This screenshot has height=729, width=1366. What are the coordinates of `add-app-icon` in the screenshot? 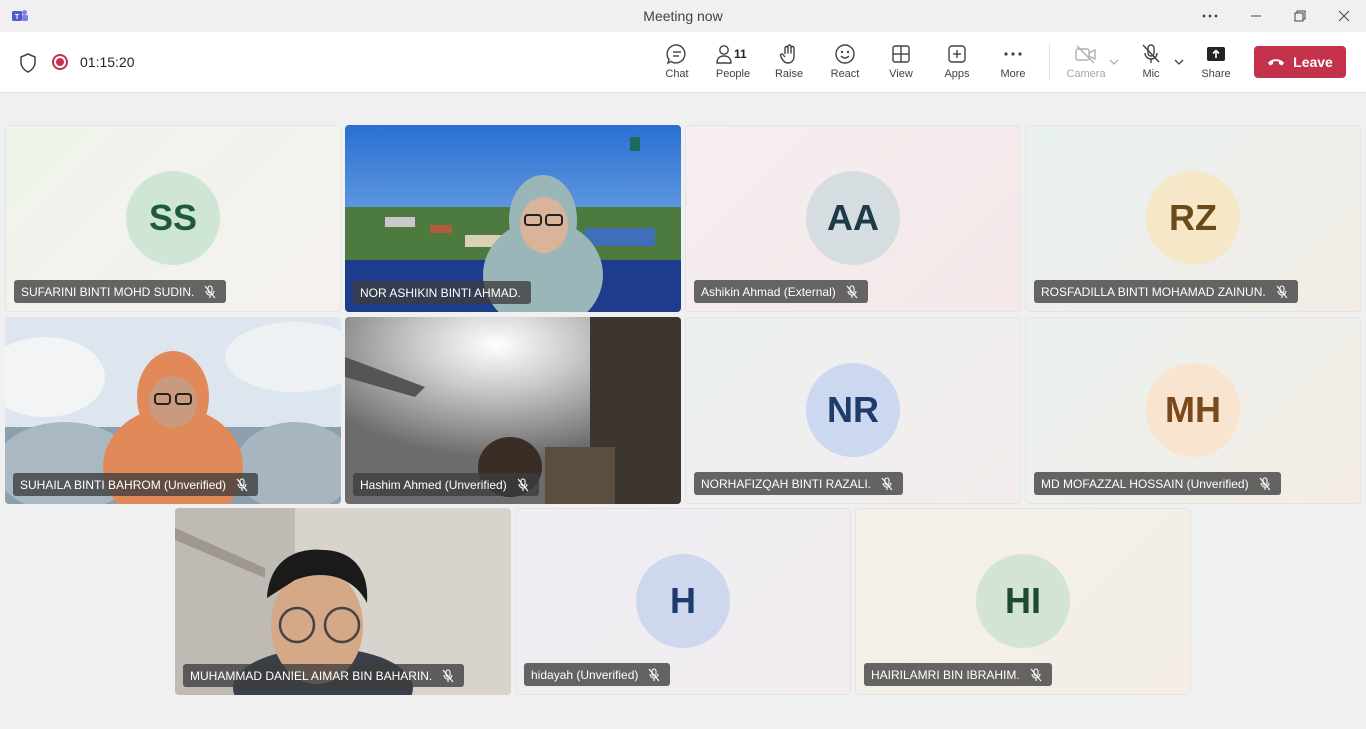 It's located at (957, 54).